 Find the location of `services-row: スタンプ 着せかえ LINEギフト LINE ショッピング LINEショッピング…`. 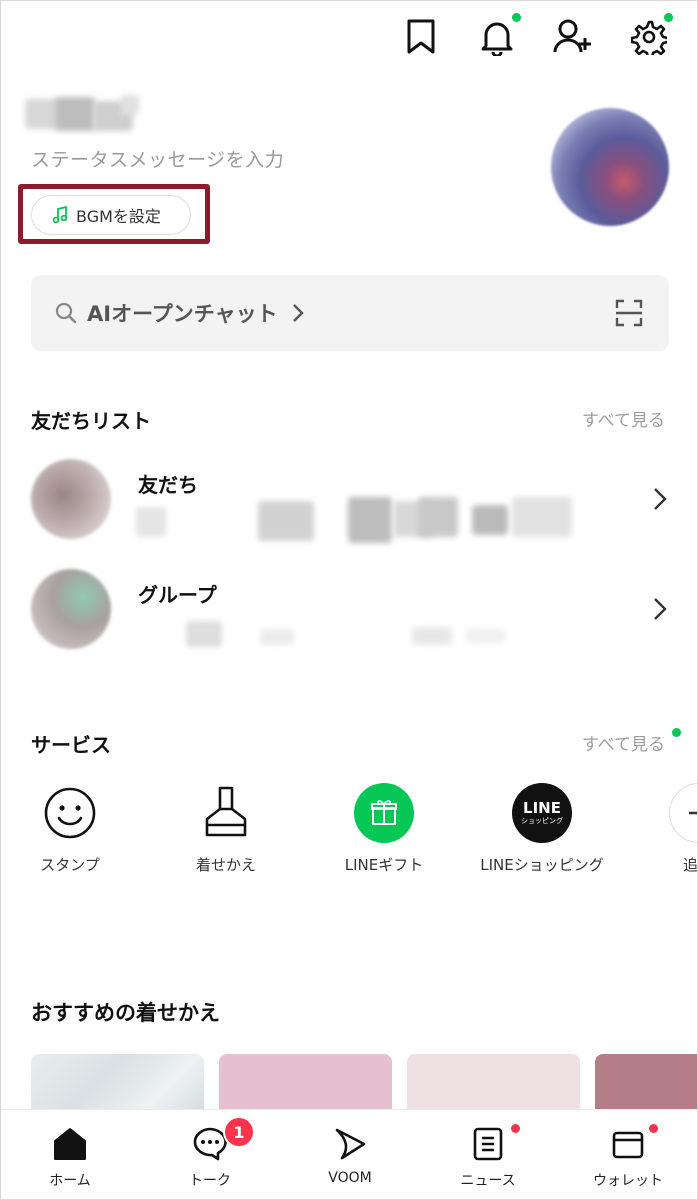

services-row: スタンプ 着せかえ LINEギフト LINE ショッピング LINEショッピング… is located at coordinates (349, 843).